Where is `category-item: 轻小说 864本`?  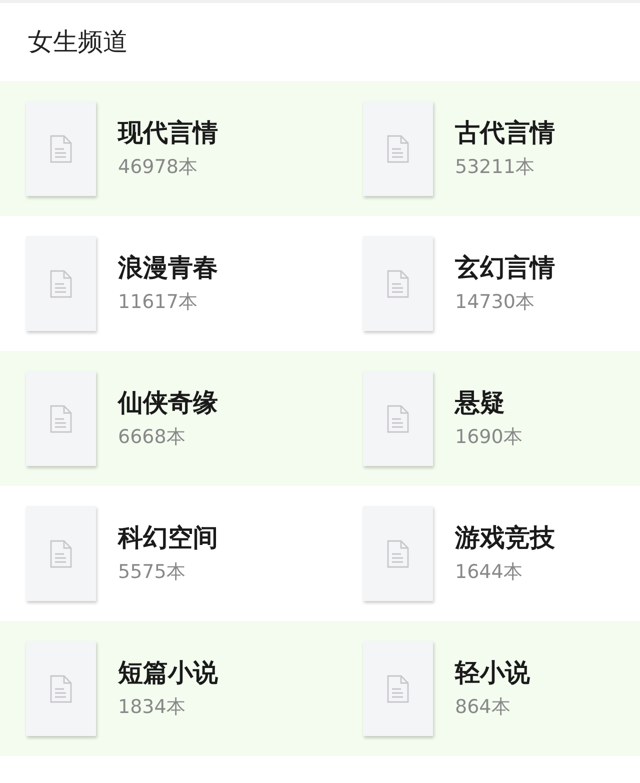 category-item: 轻小说 864本 is located at coordinates (480, 688).